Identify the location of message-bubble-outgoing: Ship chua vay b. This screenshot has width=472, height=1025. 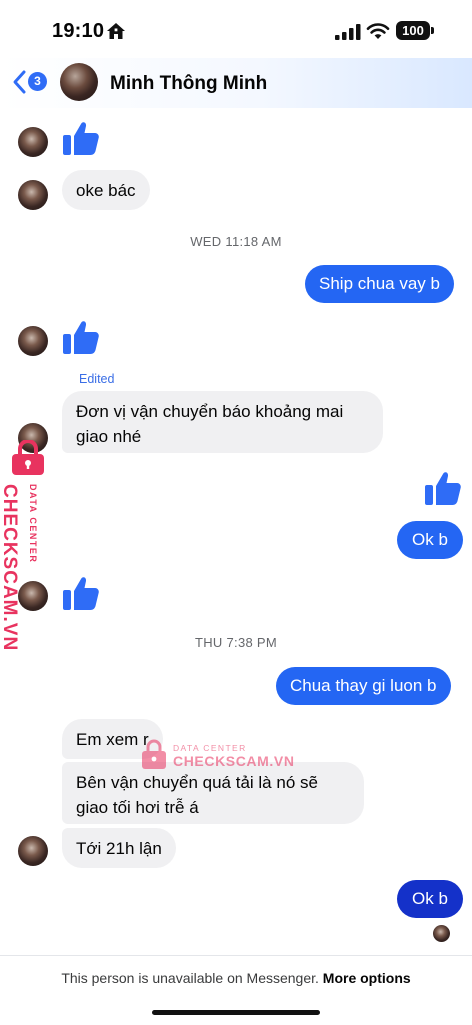
(379, 284).